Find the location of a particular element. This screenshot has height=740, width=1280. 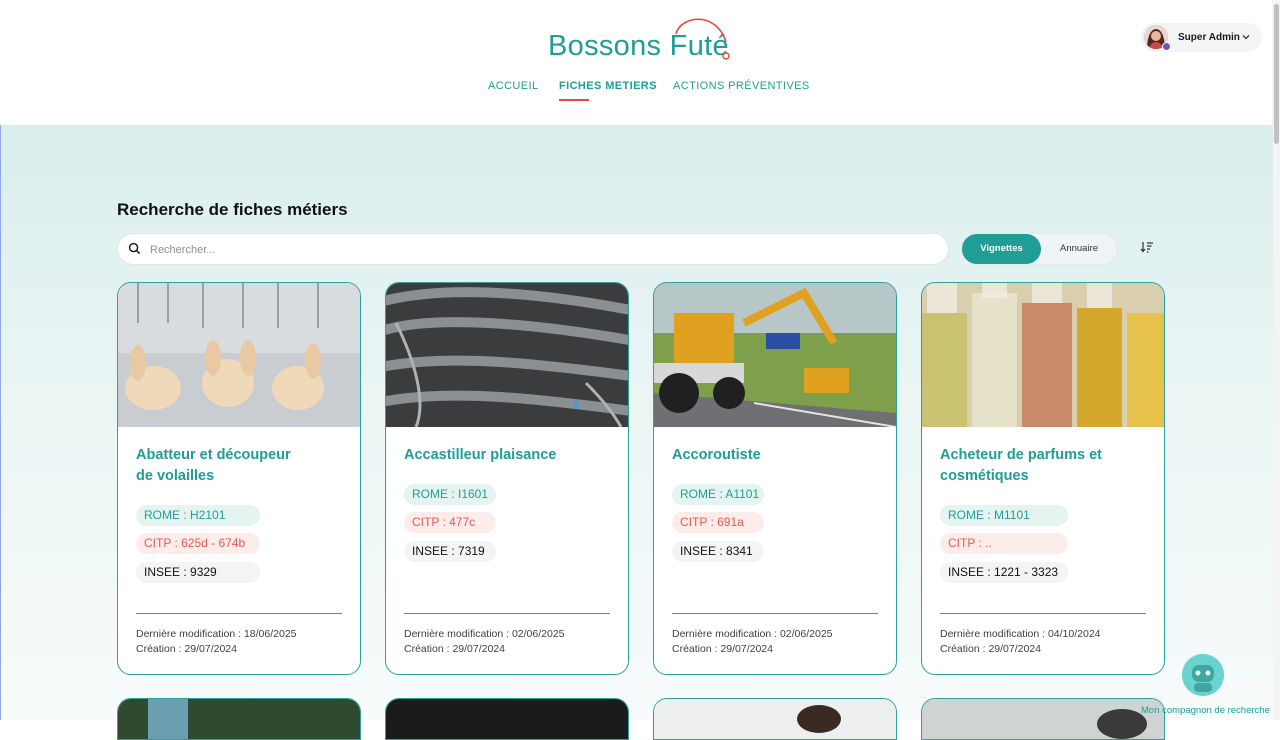

search-input is located at coordinates (540, 250).